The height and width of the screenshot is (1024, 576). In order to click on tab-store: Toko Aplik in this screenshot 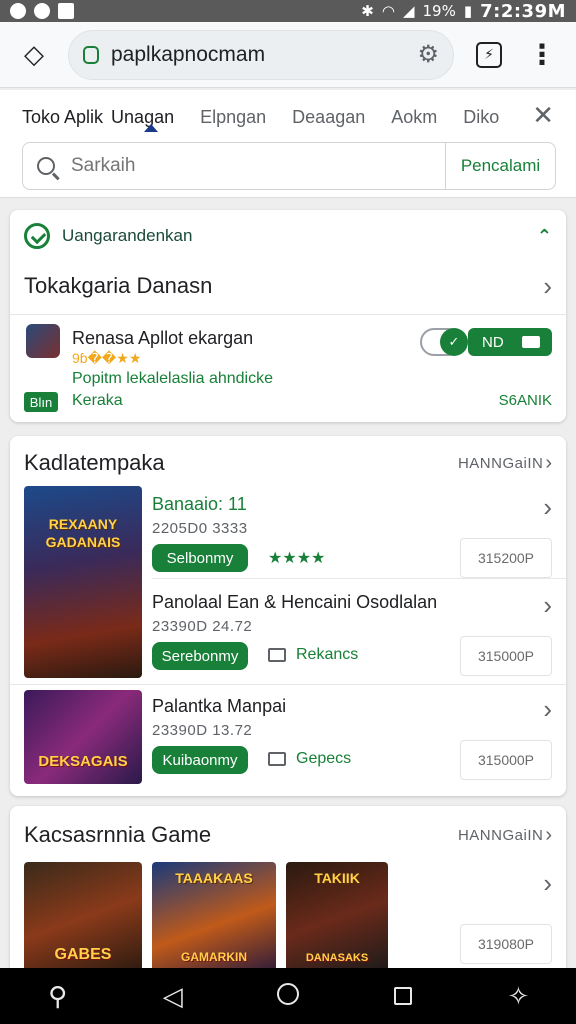, I will do `click(62, 117)`.